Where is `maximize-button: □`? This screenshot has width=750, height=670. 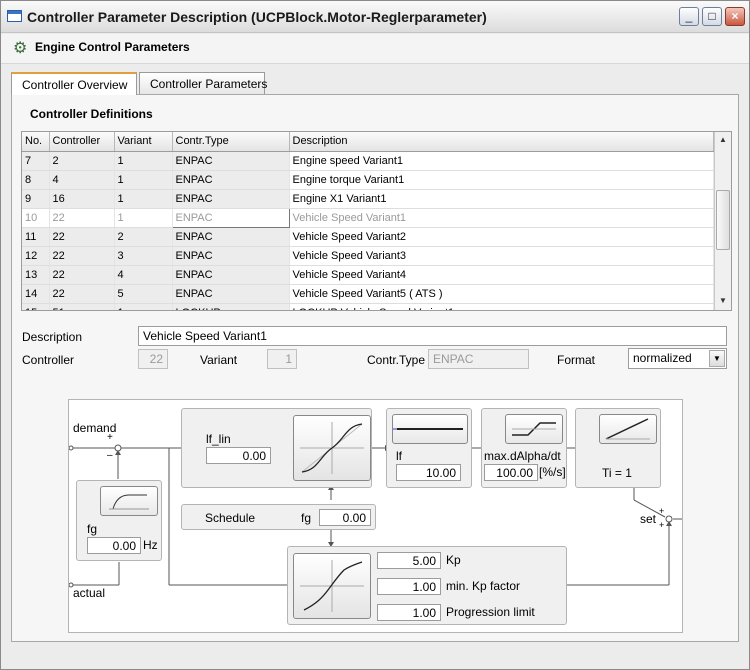 maximize-button: □ is located at coordinates (712, 16).